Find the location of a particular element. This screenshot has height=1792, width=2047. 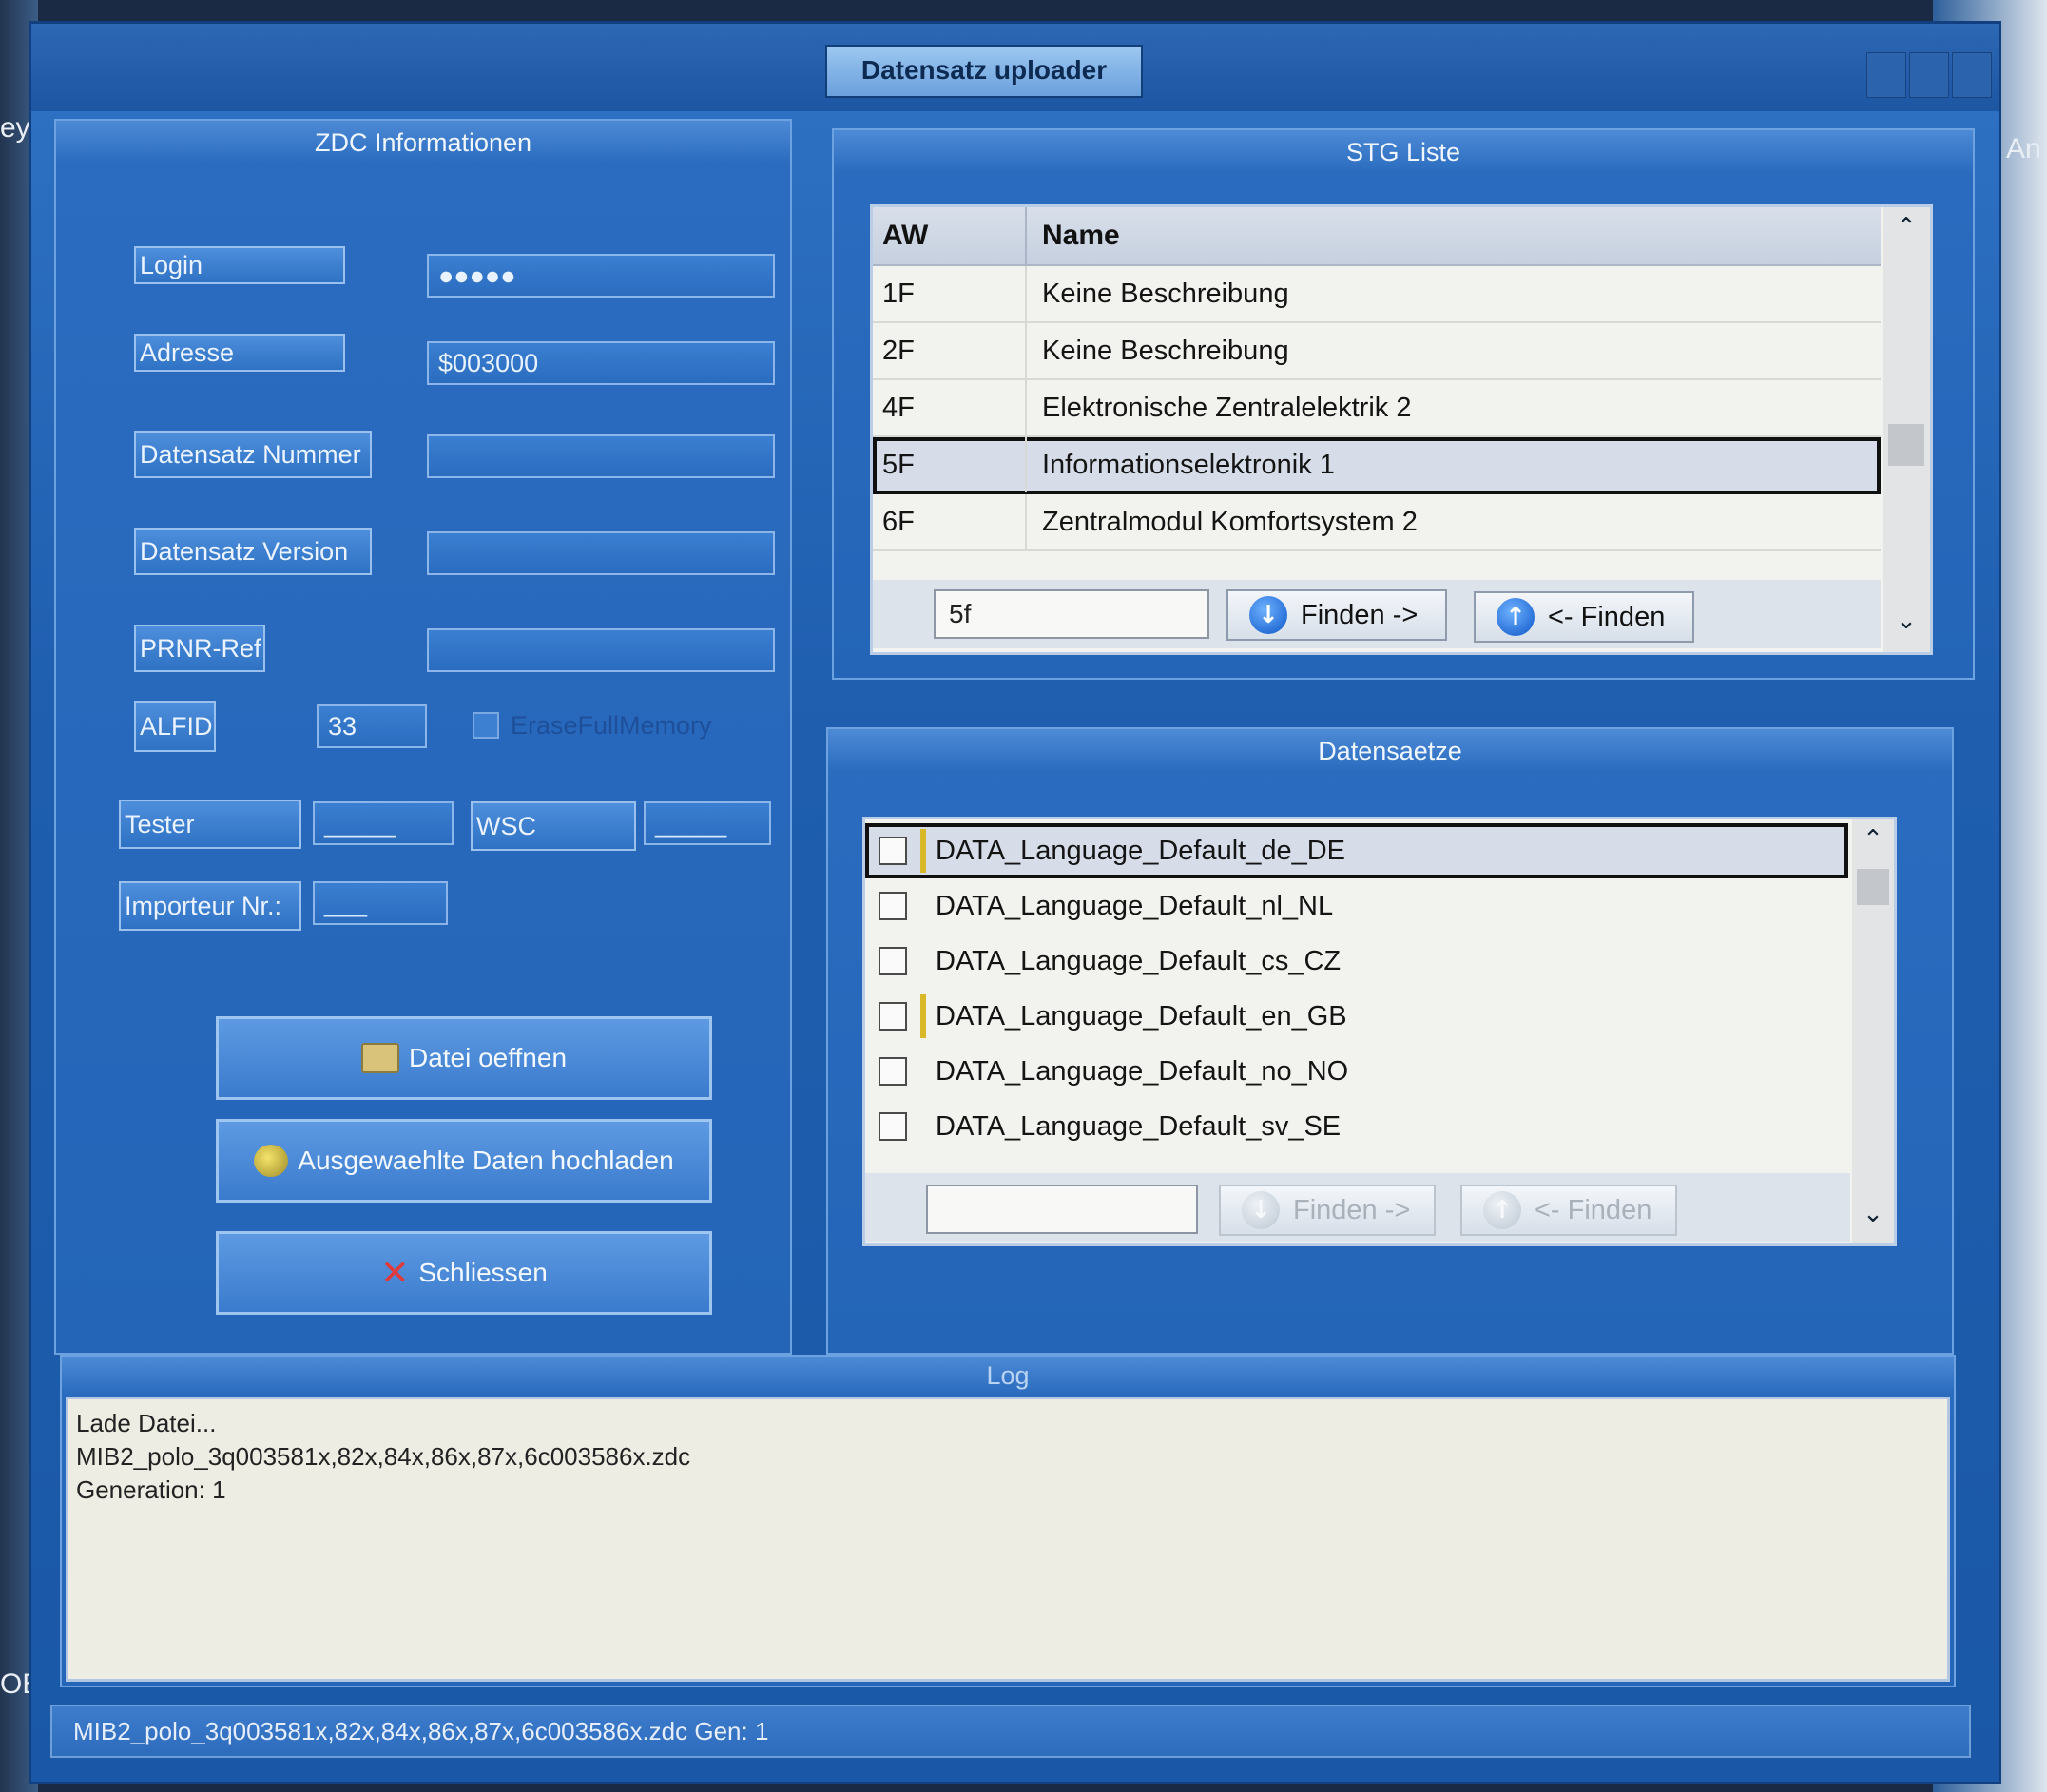

datensaetze-scrollbar: ⌃ ⌄ is located at coordinates (1873, 1031).